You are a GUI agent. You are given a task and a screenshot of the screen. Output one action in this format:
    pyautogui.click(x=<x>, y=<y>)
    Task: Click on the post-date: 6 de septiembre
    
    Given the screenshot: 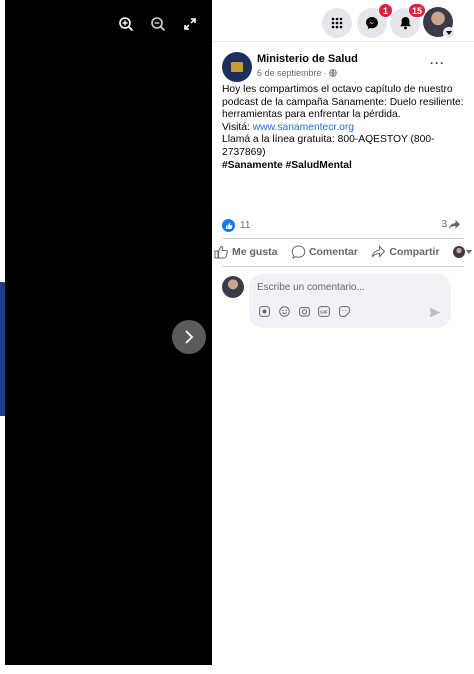 What is the action you would take?
    pyautogui.click(x=289, y=73)
    